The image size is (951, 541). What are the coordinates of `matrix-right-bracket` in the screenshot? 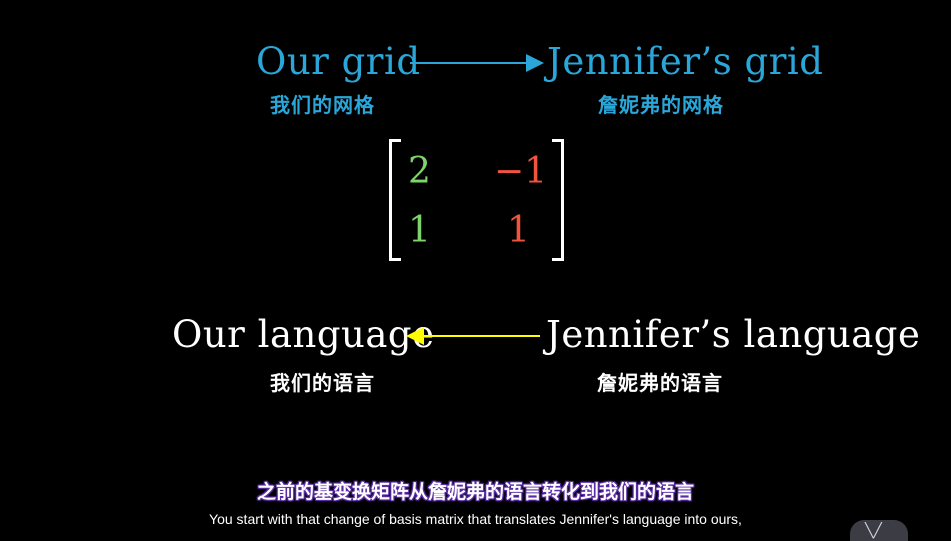 It's located at (558, 200).